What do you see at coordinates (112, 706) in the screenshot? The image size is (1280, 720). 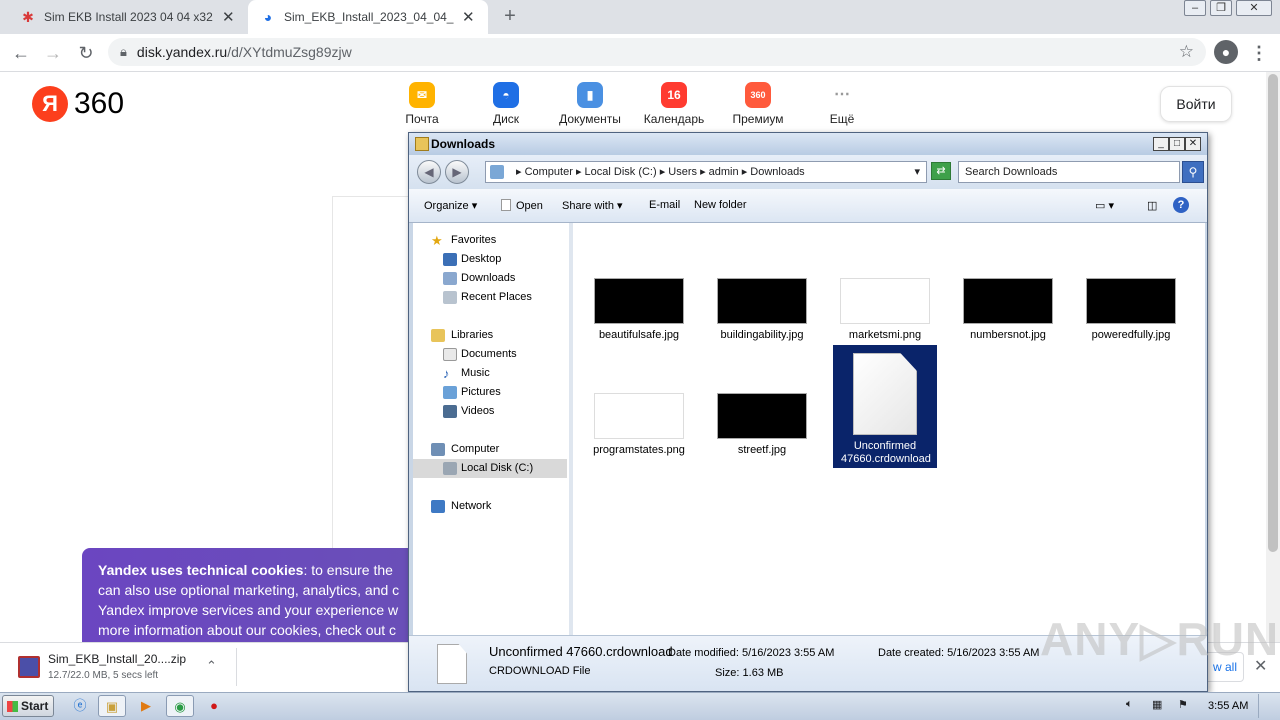 I see `explorer-taskbar-icon: ▣` at bounding box center [112, 706].